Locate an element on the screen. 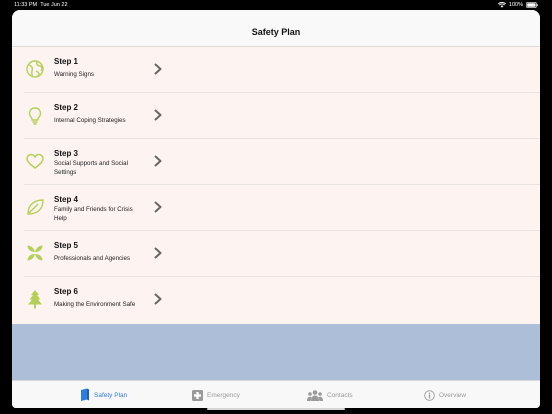 This screenshot has height=414, width=552. step-title: Step 4 is located at coordinates (66, 199).